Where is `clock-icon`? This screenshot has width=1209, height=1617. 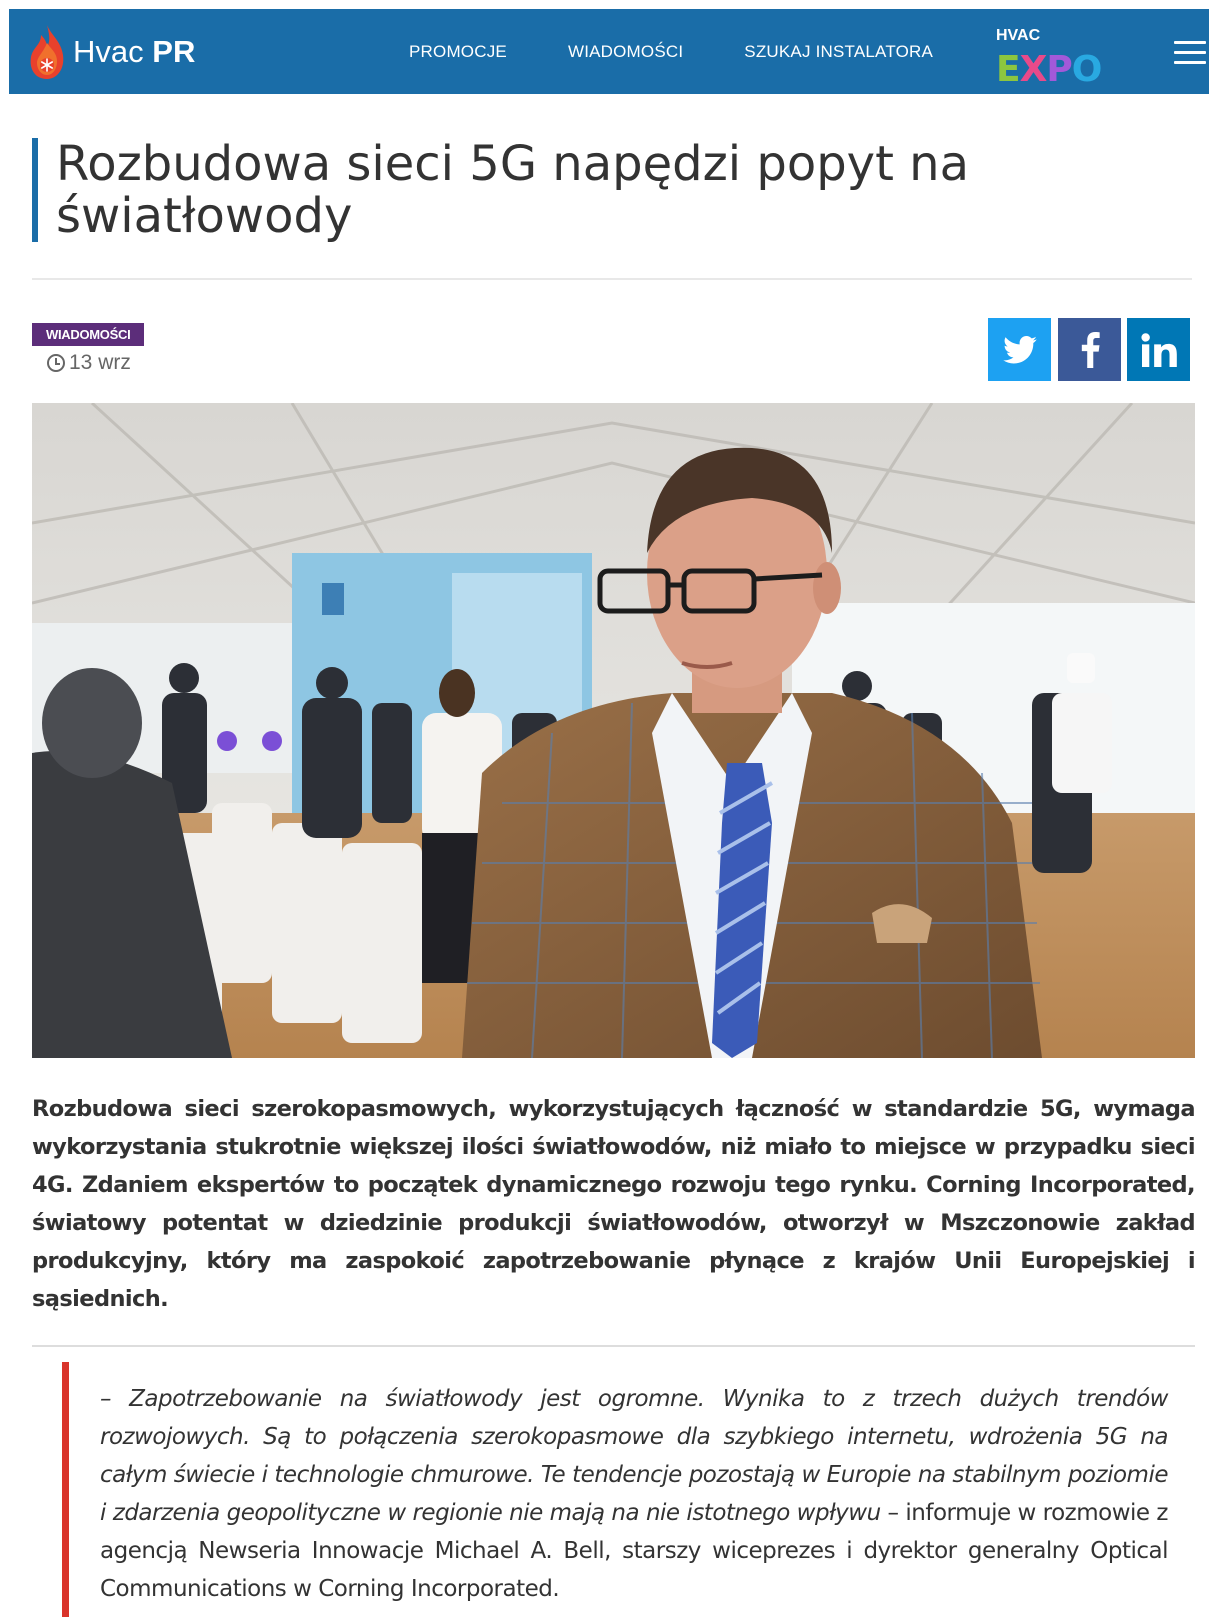 clock-icon is located at coordinates (56, 363).